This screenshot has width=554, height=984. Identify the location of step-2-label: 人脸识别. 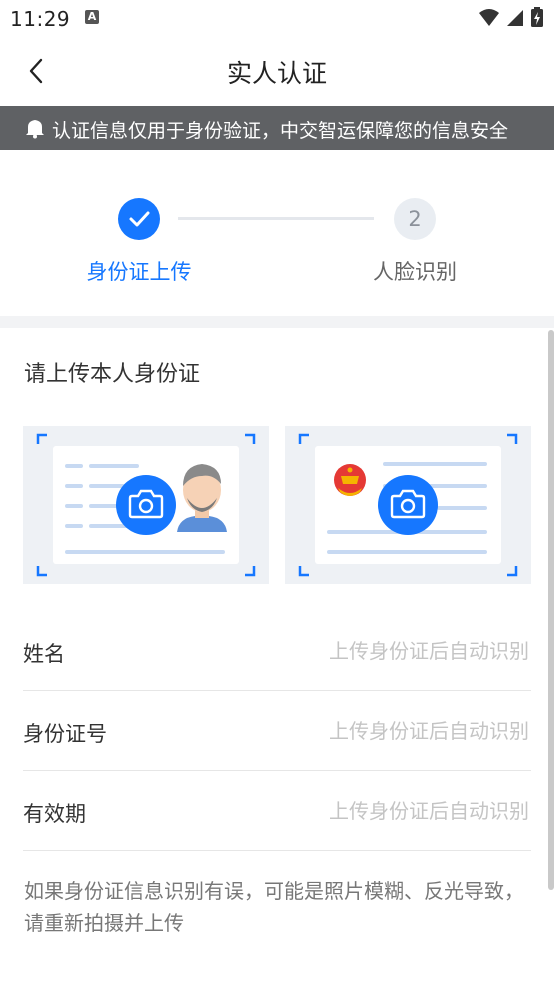
(415, 272).